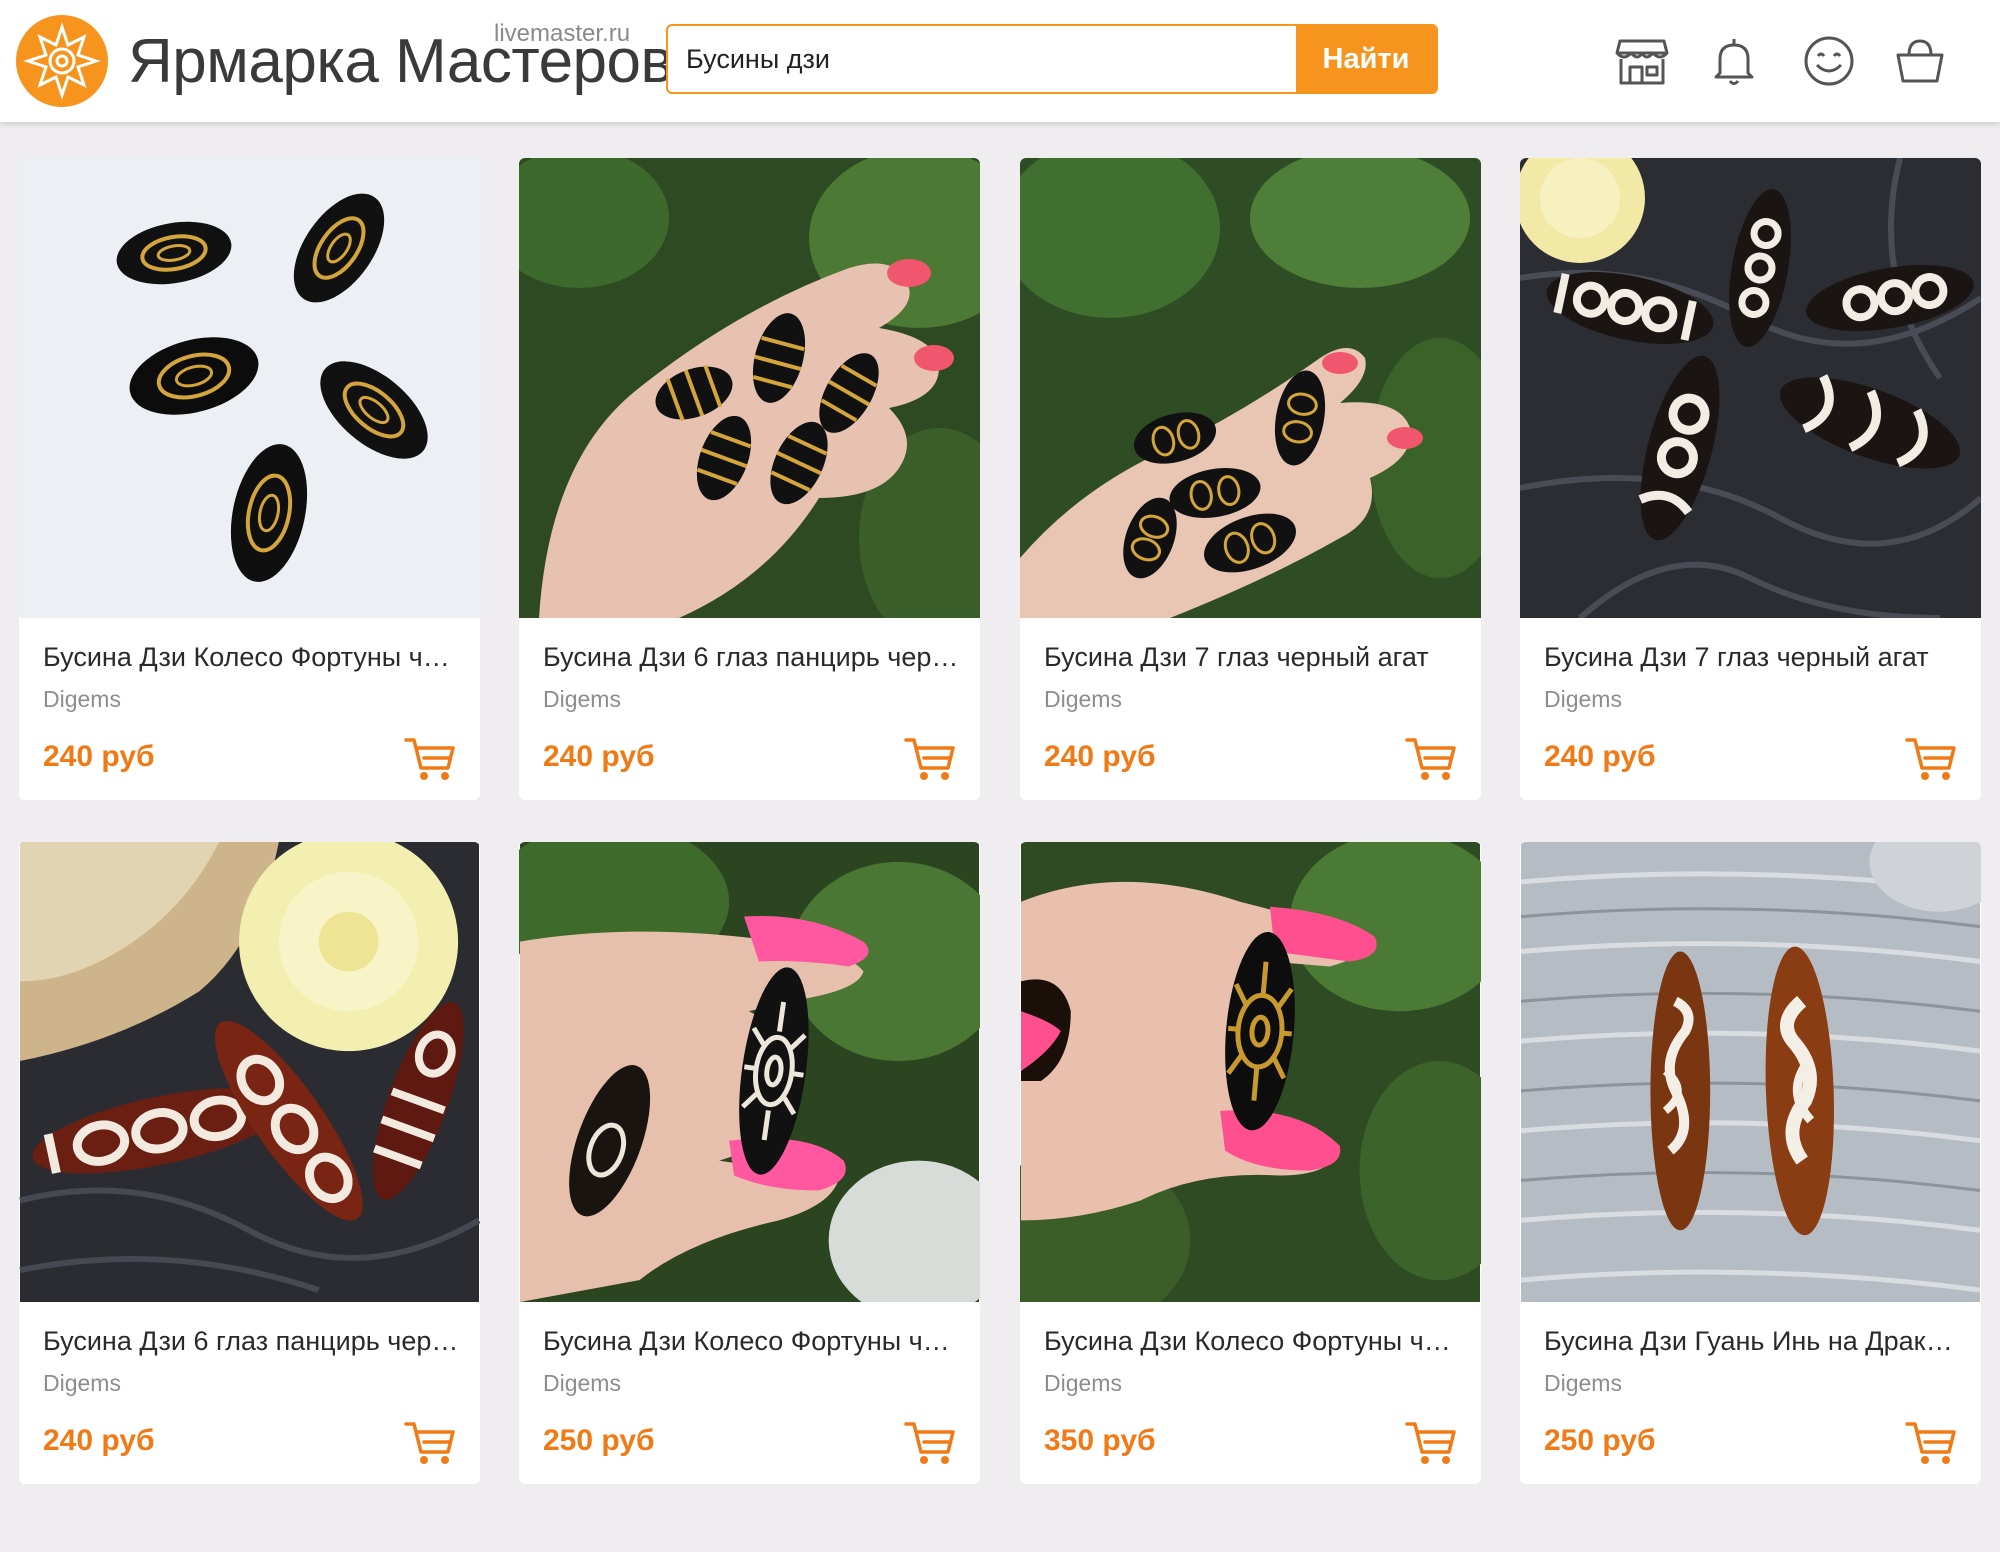 The width and height of the screenshot is (2000, 1552). Describe the element at coordinates (1366, 59) in the screenshot. I see `search-button: Найти` at that location.